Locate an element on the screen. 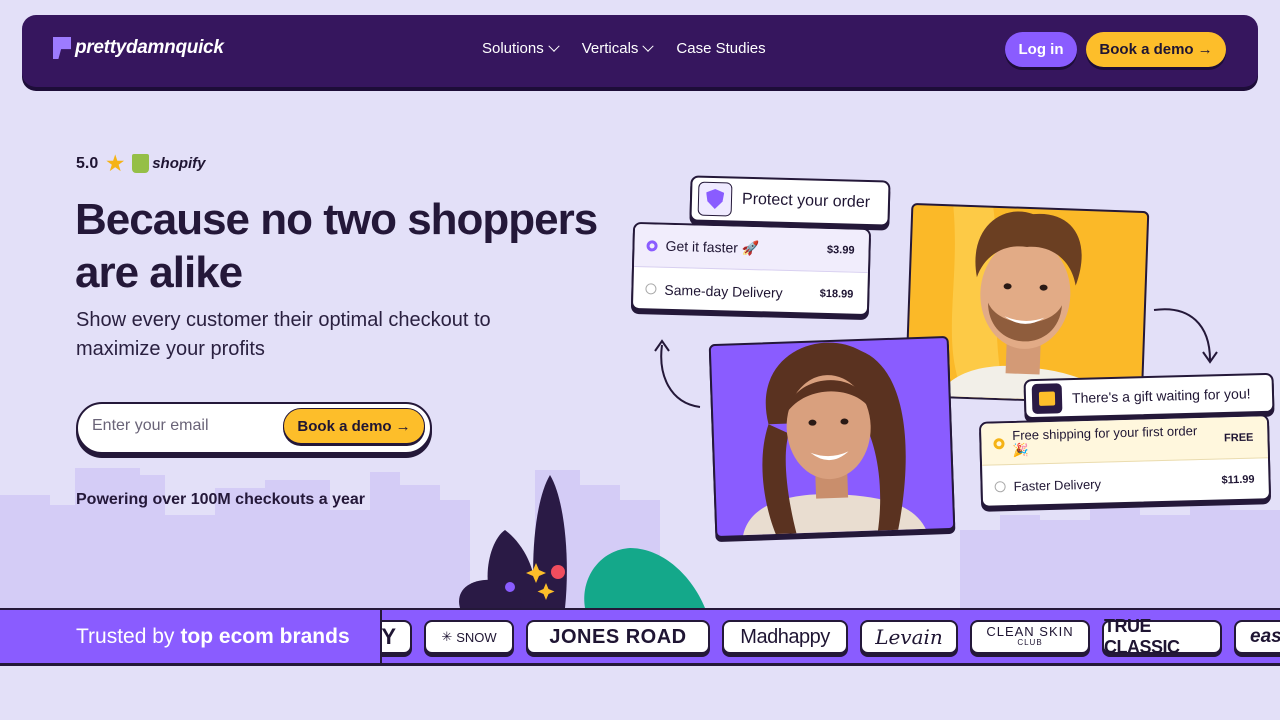 This screenshot has width=1280, height=720. gift-option-label: Faster Delivery is located at coordinates (1057, 485).